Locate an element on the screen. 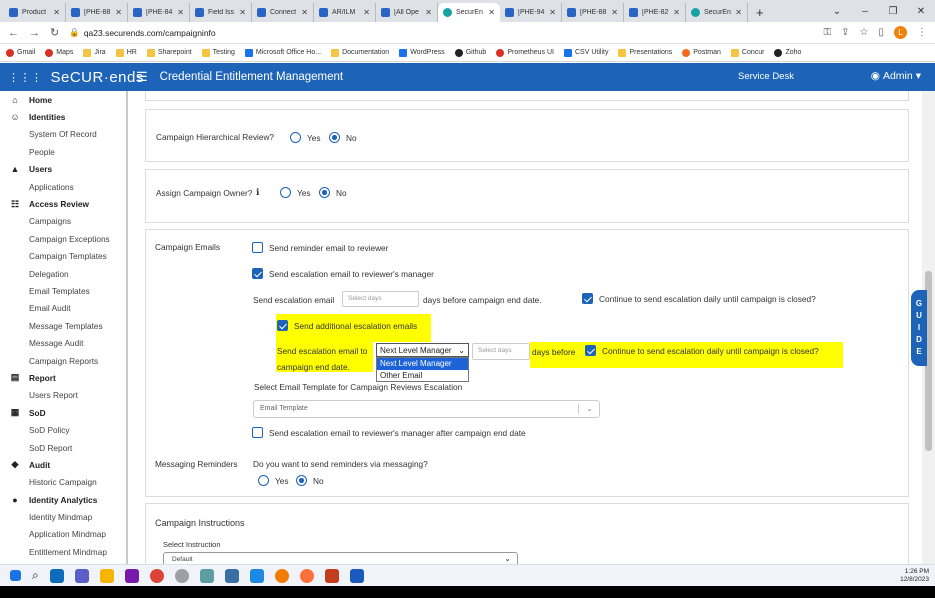 The height and width of the screenshot is (598, 935). bookmark-item: Postman is located at coordinates (701, 52).